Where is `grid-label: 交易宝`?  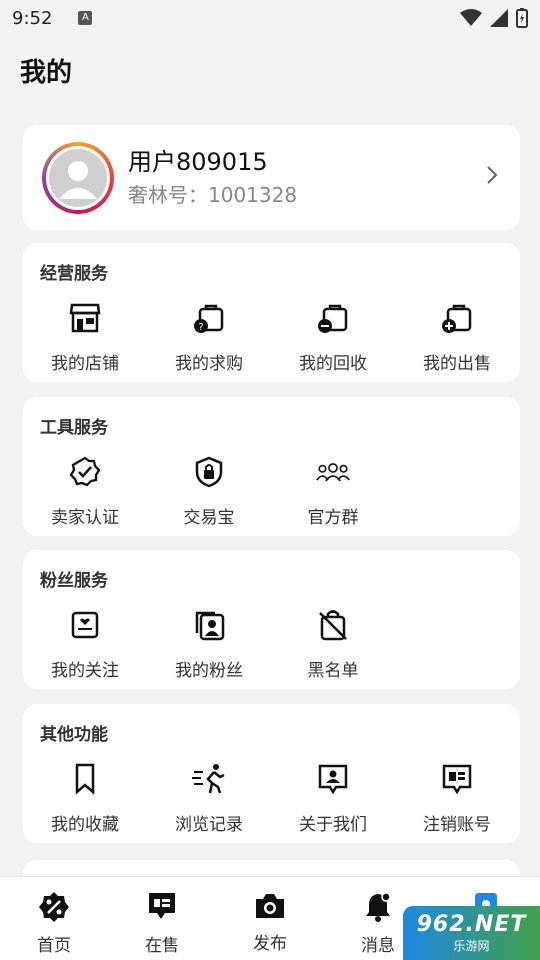 grid-label: 交易宝 is located at coordinates (209, 518).